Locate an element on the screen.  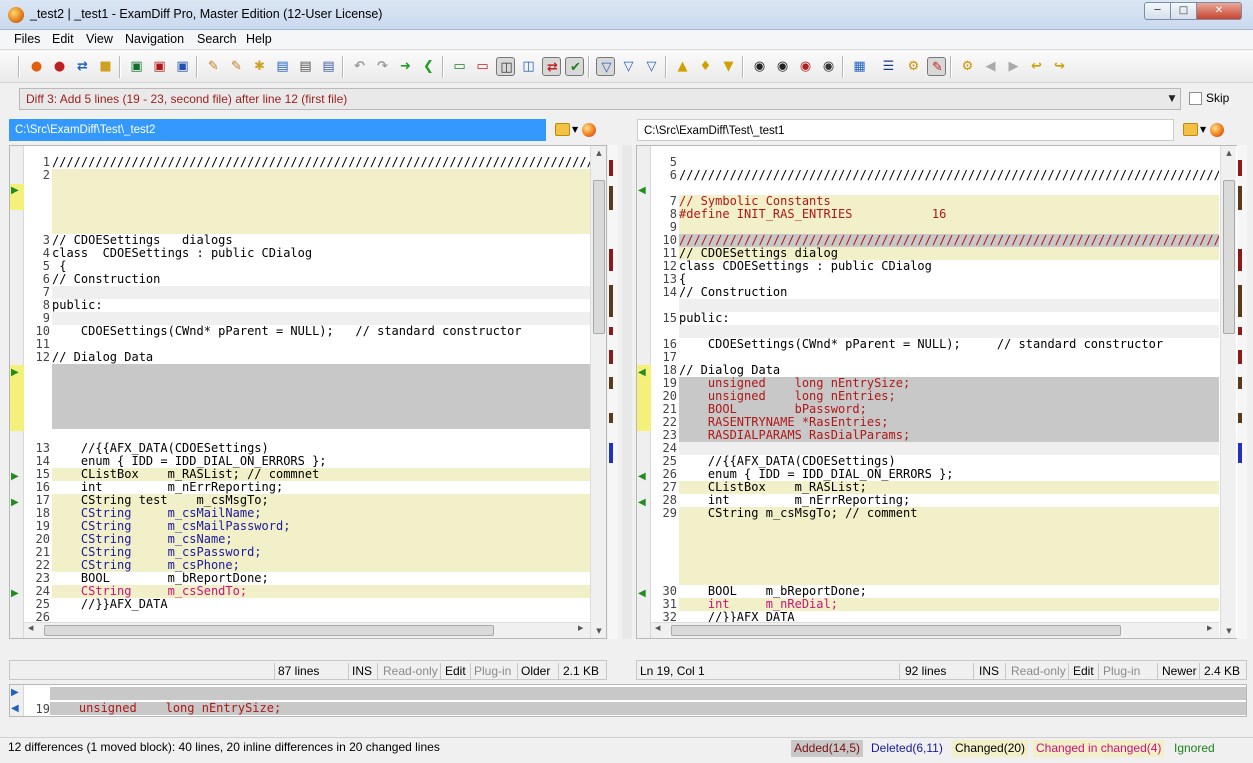
options-menu-icon: ▦ is located at coordinates (859, 66).